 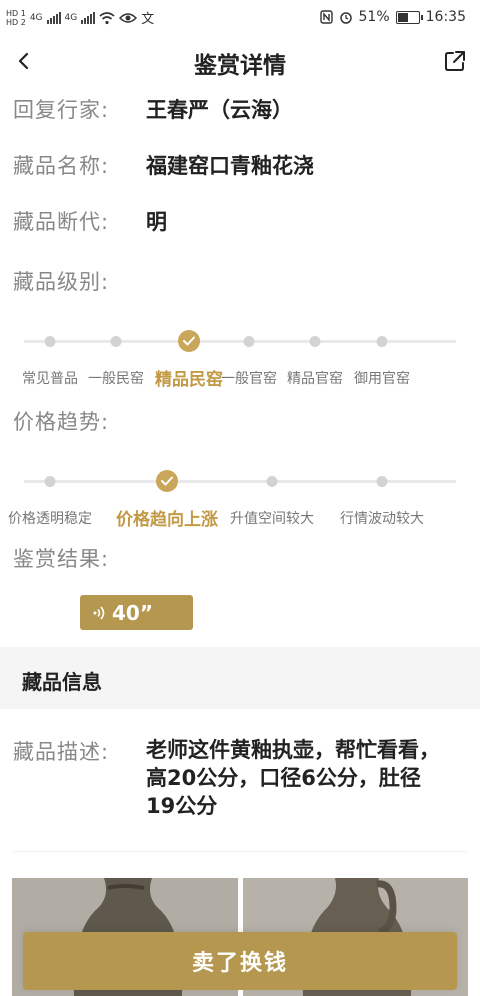 What do you see at coordinates (240, 481) in the screenshot?
I see `trend-track` at bounding box center [240, 481].